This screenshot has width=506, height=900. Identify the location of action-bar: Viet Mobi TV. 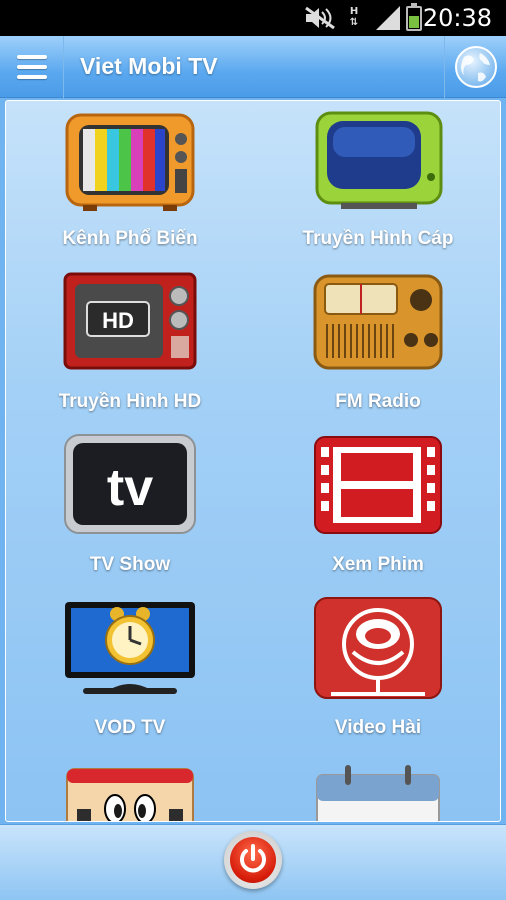
(253, 67).